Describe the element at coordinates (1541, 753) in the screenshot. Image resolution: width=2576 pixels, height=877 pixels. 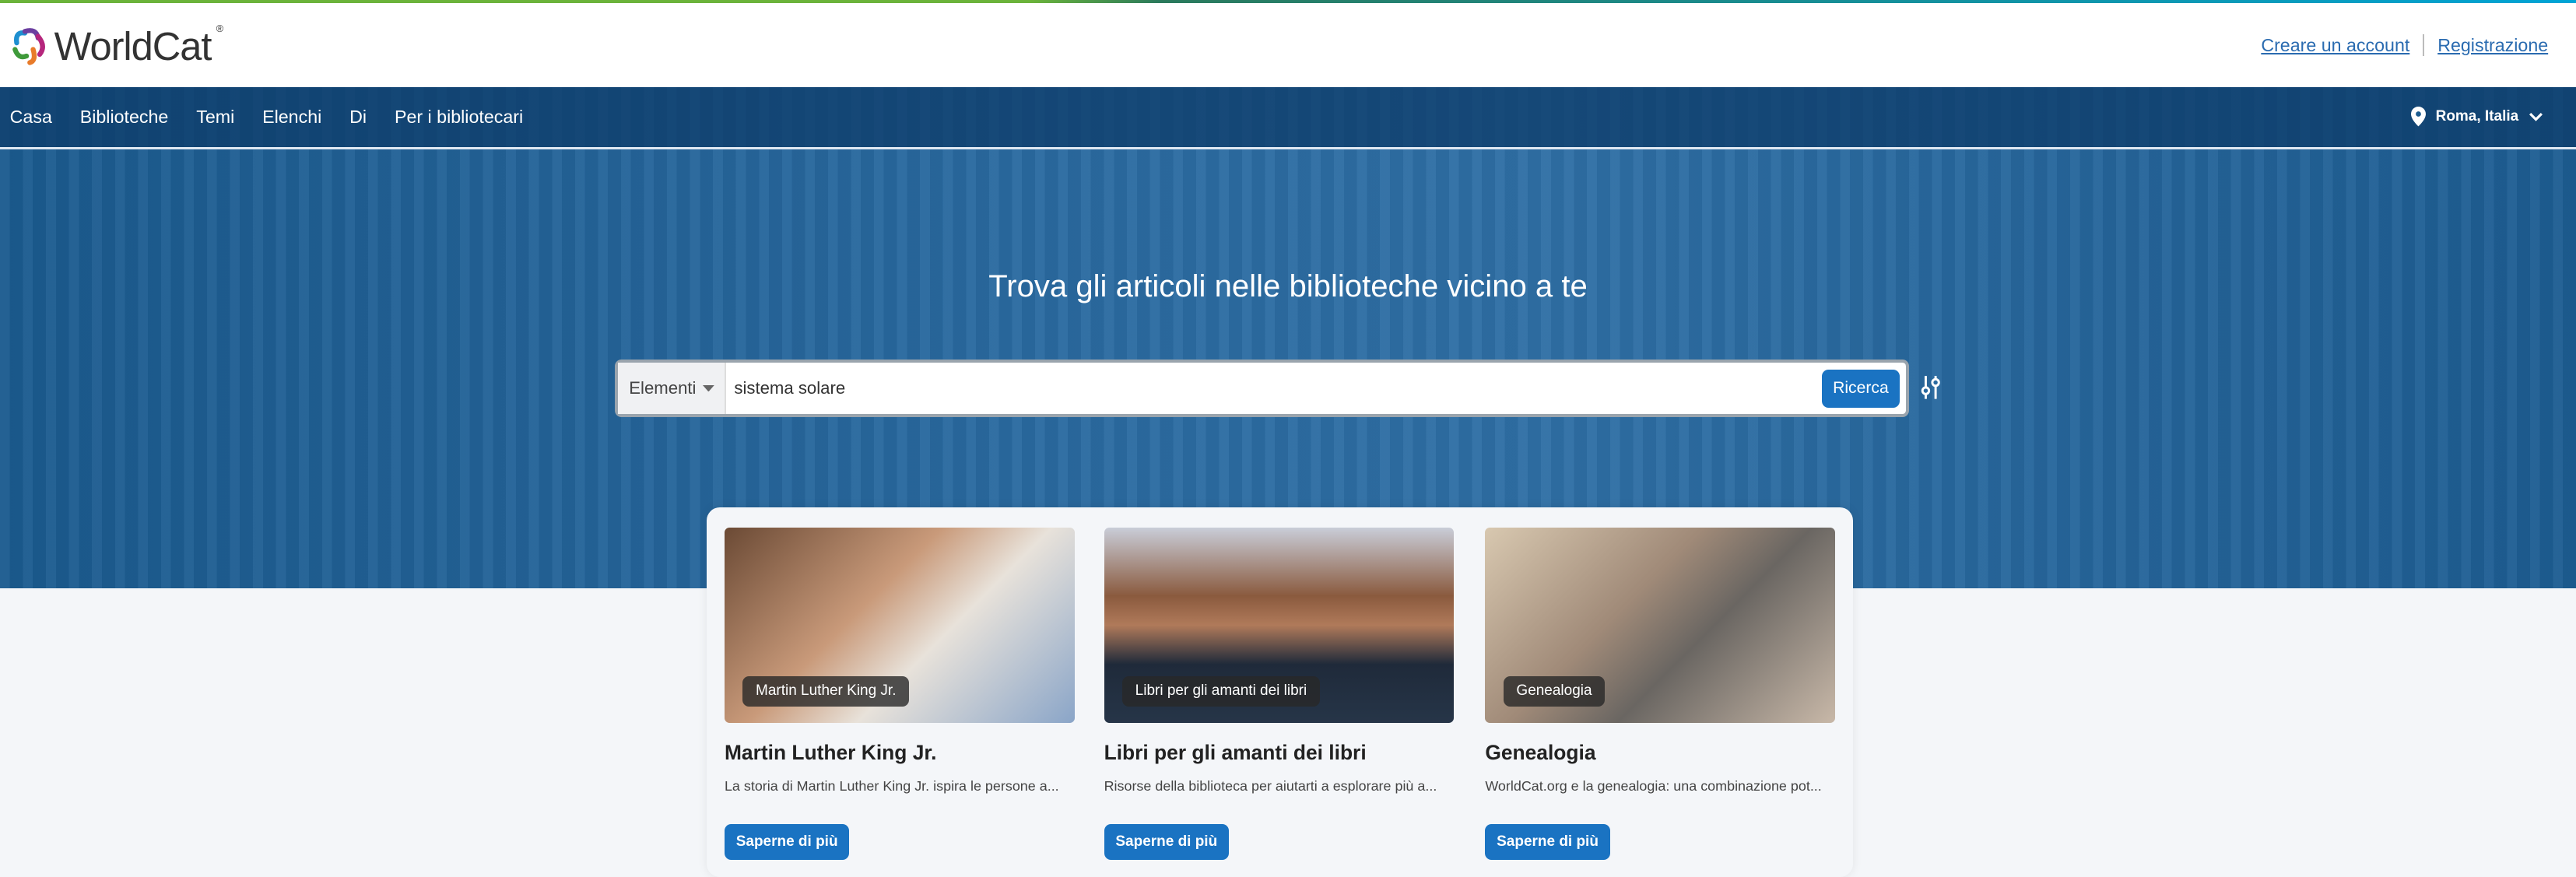
I see `card-title: Genealogia` at that location.